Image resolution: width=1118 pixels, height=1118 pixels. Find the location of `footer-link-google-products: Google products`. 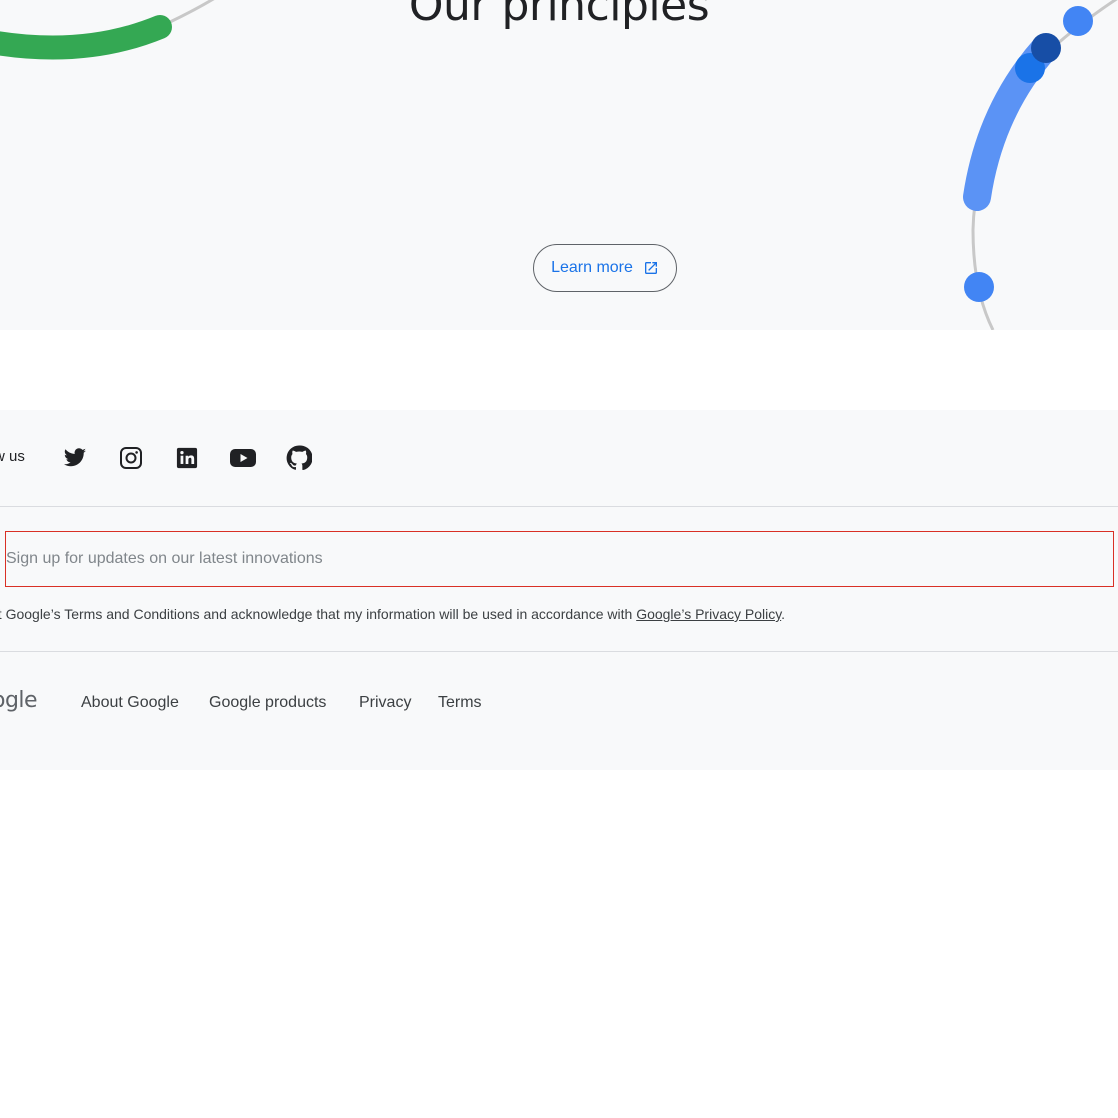

footer-link-google-products: Google products is located at coordinates (267, 703).